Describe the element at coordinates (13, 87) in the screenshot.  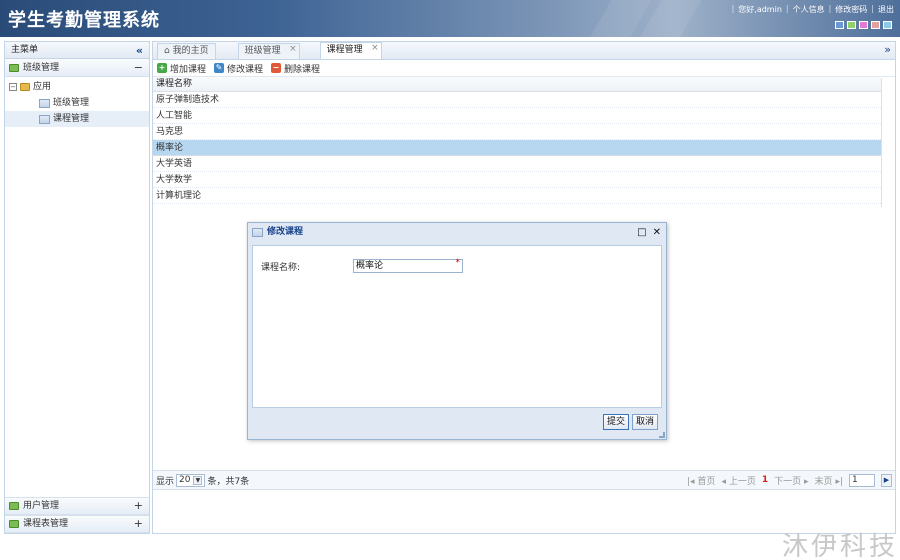
I see `tree-collapse-icon: −` at that location.